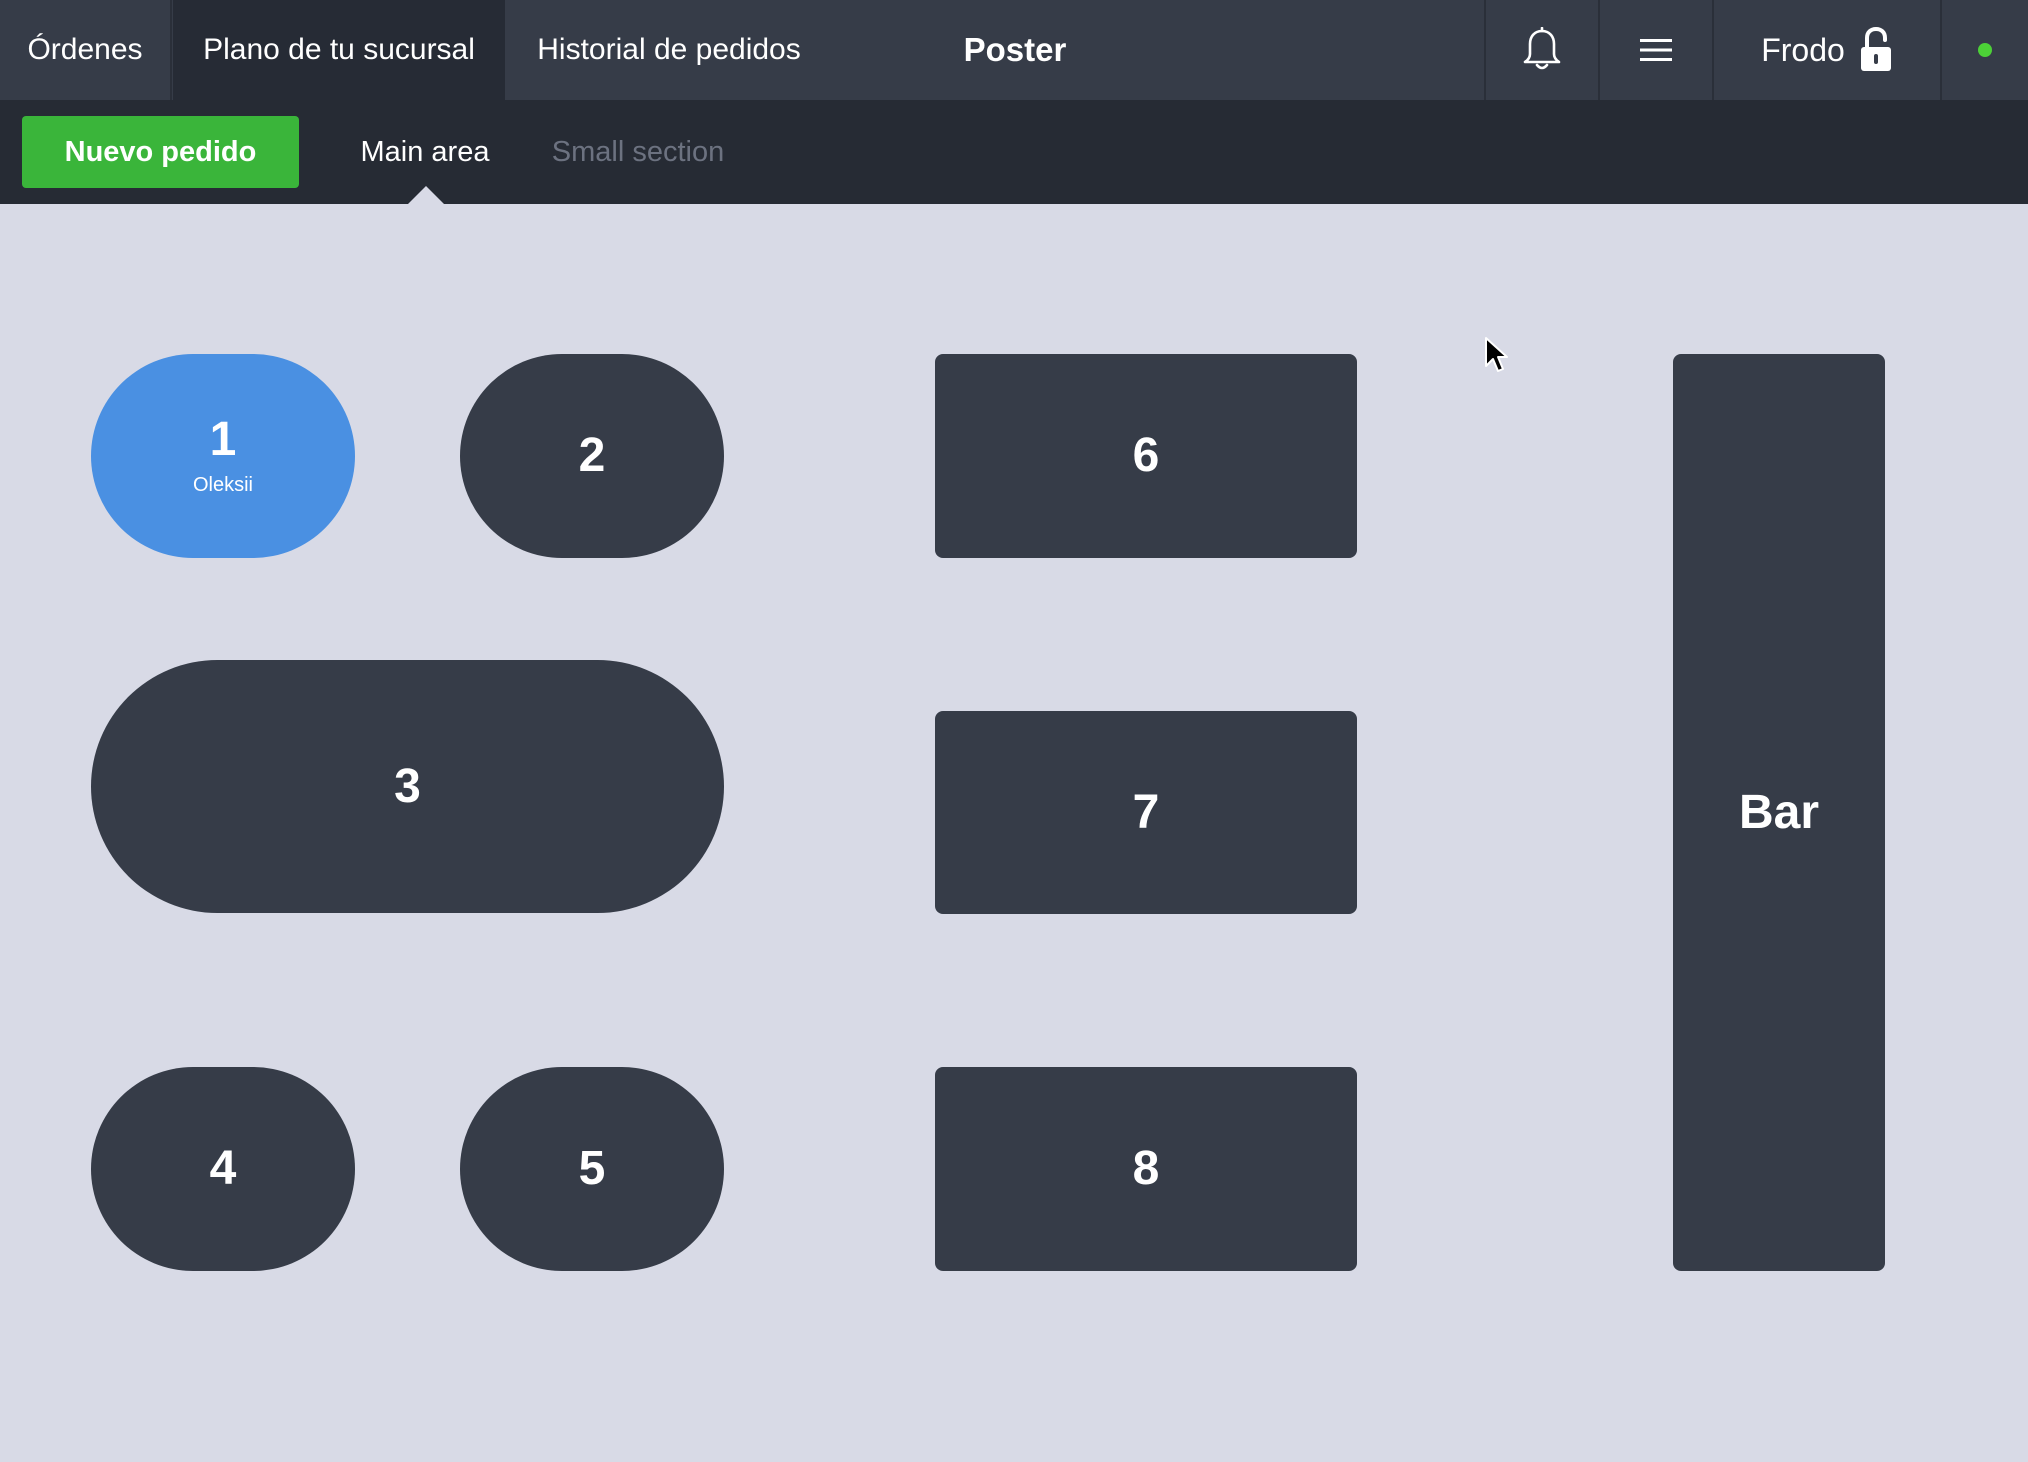 This screenshot has width=2028, height=1462. I want to click on table-number: 1, so click(223, 439).